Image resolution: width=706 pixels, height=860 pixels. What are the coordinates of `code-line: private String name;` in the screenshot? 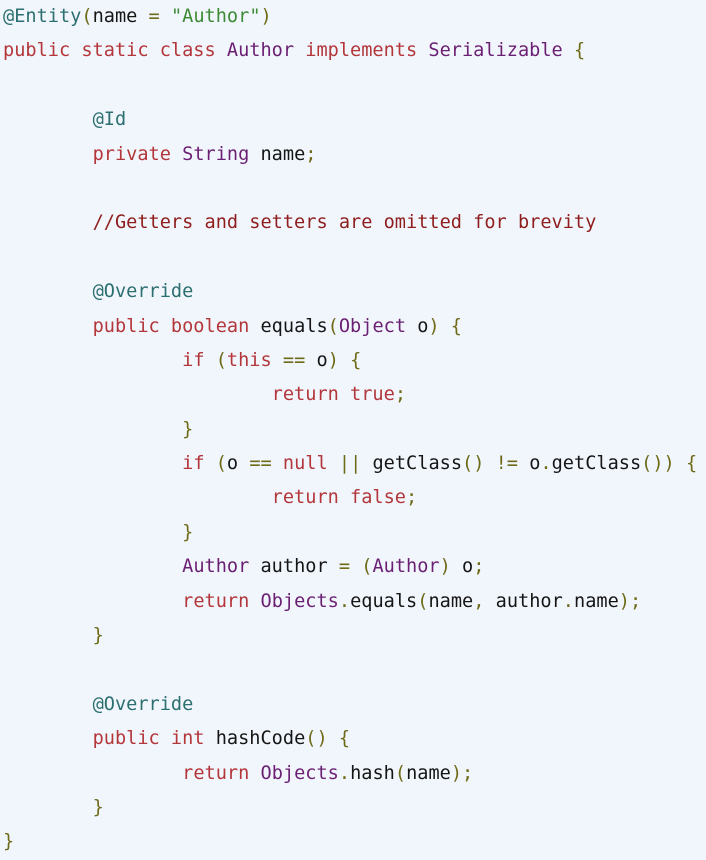 It's located at (354, 155).